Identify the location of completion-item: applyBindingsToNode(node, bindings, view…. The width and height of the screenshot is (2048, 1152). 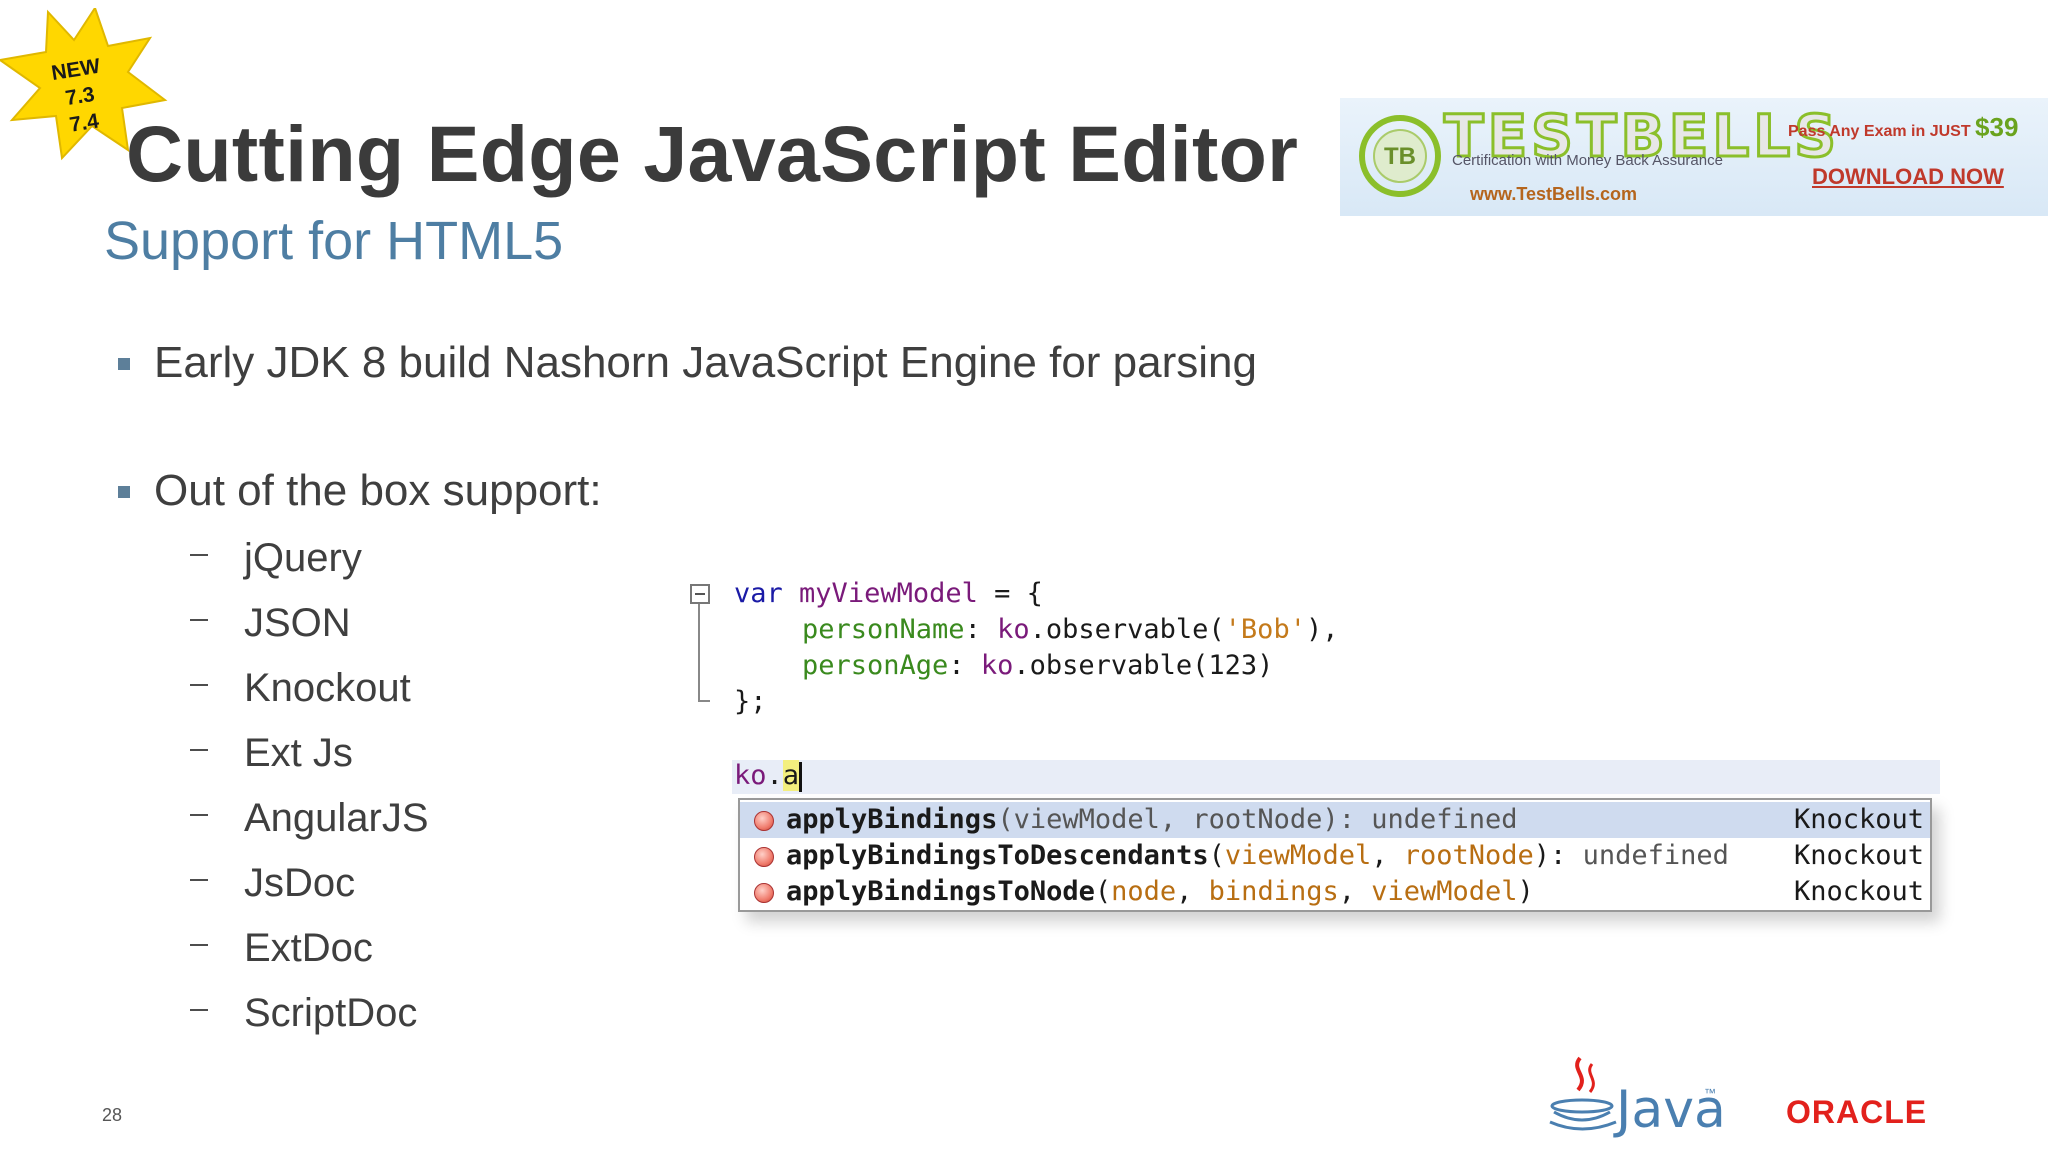
(1335, 892).